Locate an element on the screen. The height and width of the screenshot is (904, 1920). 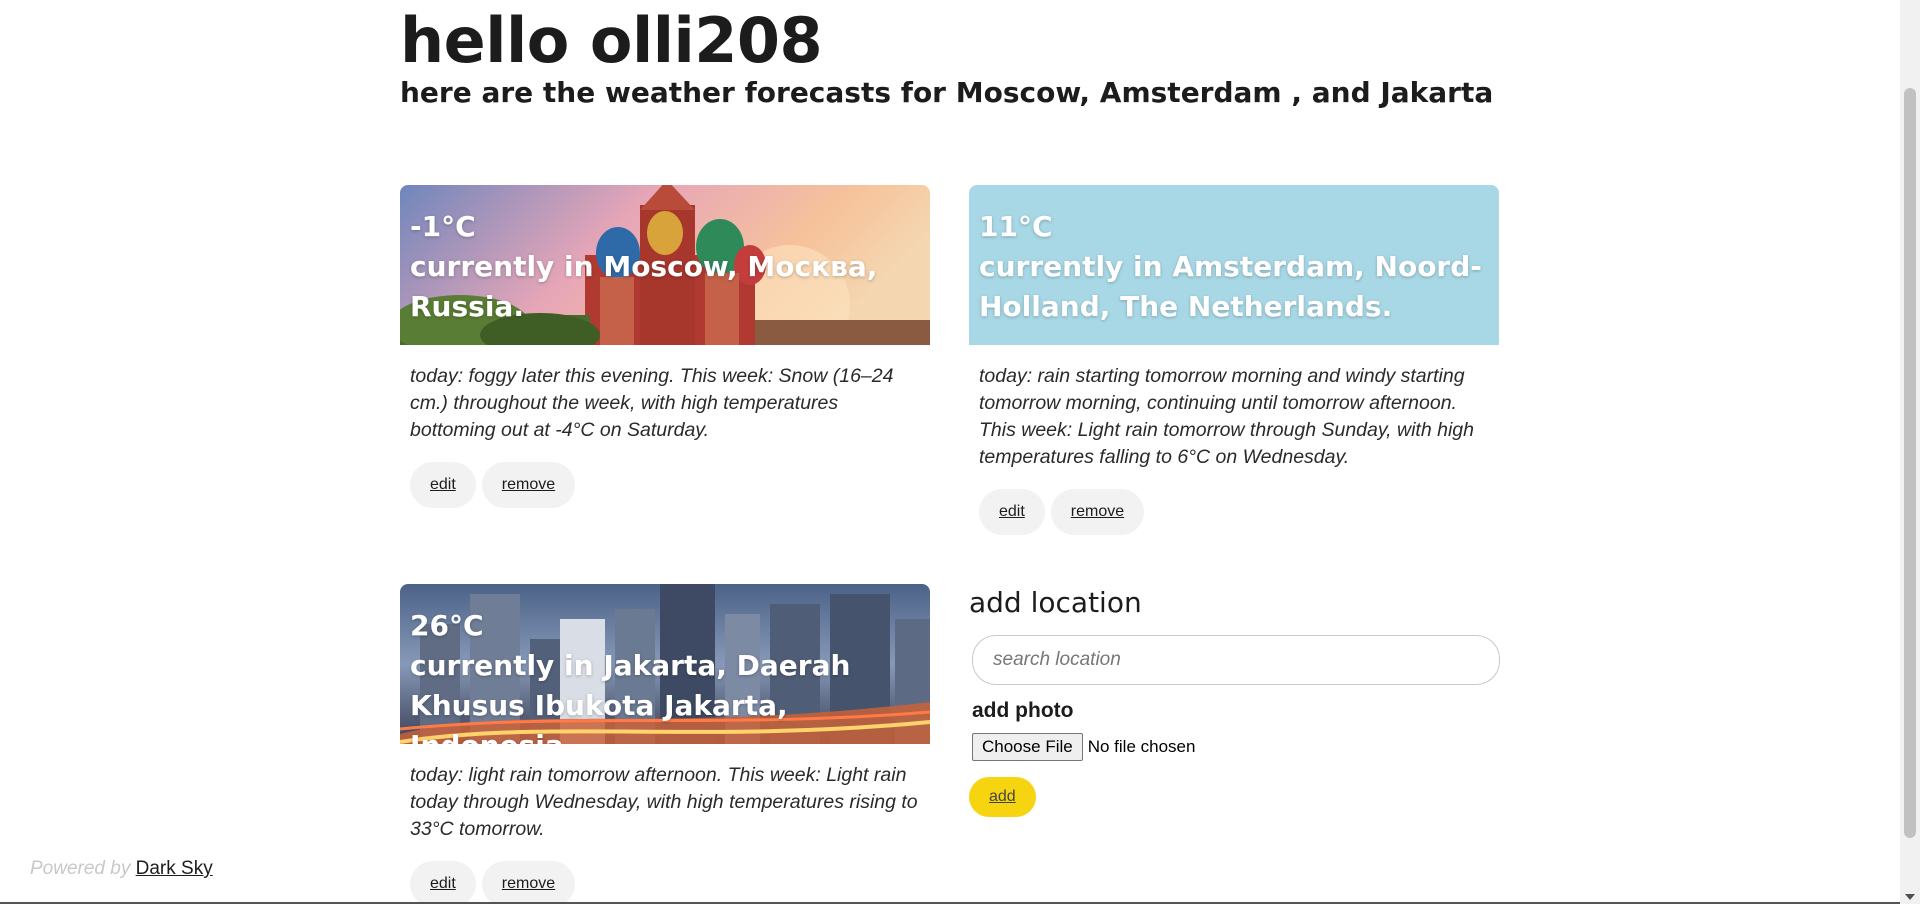
temperature: 11°C is located at coordinates (1016, 226).